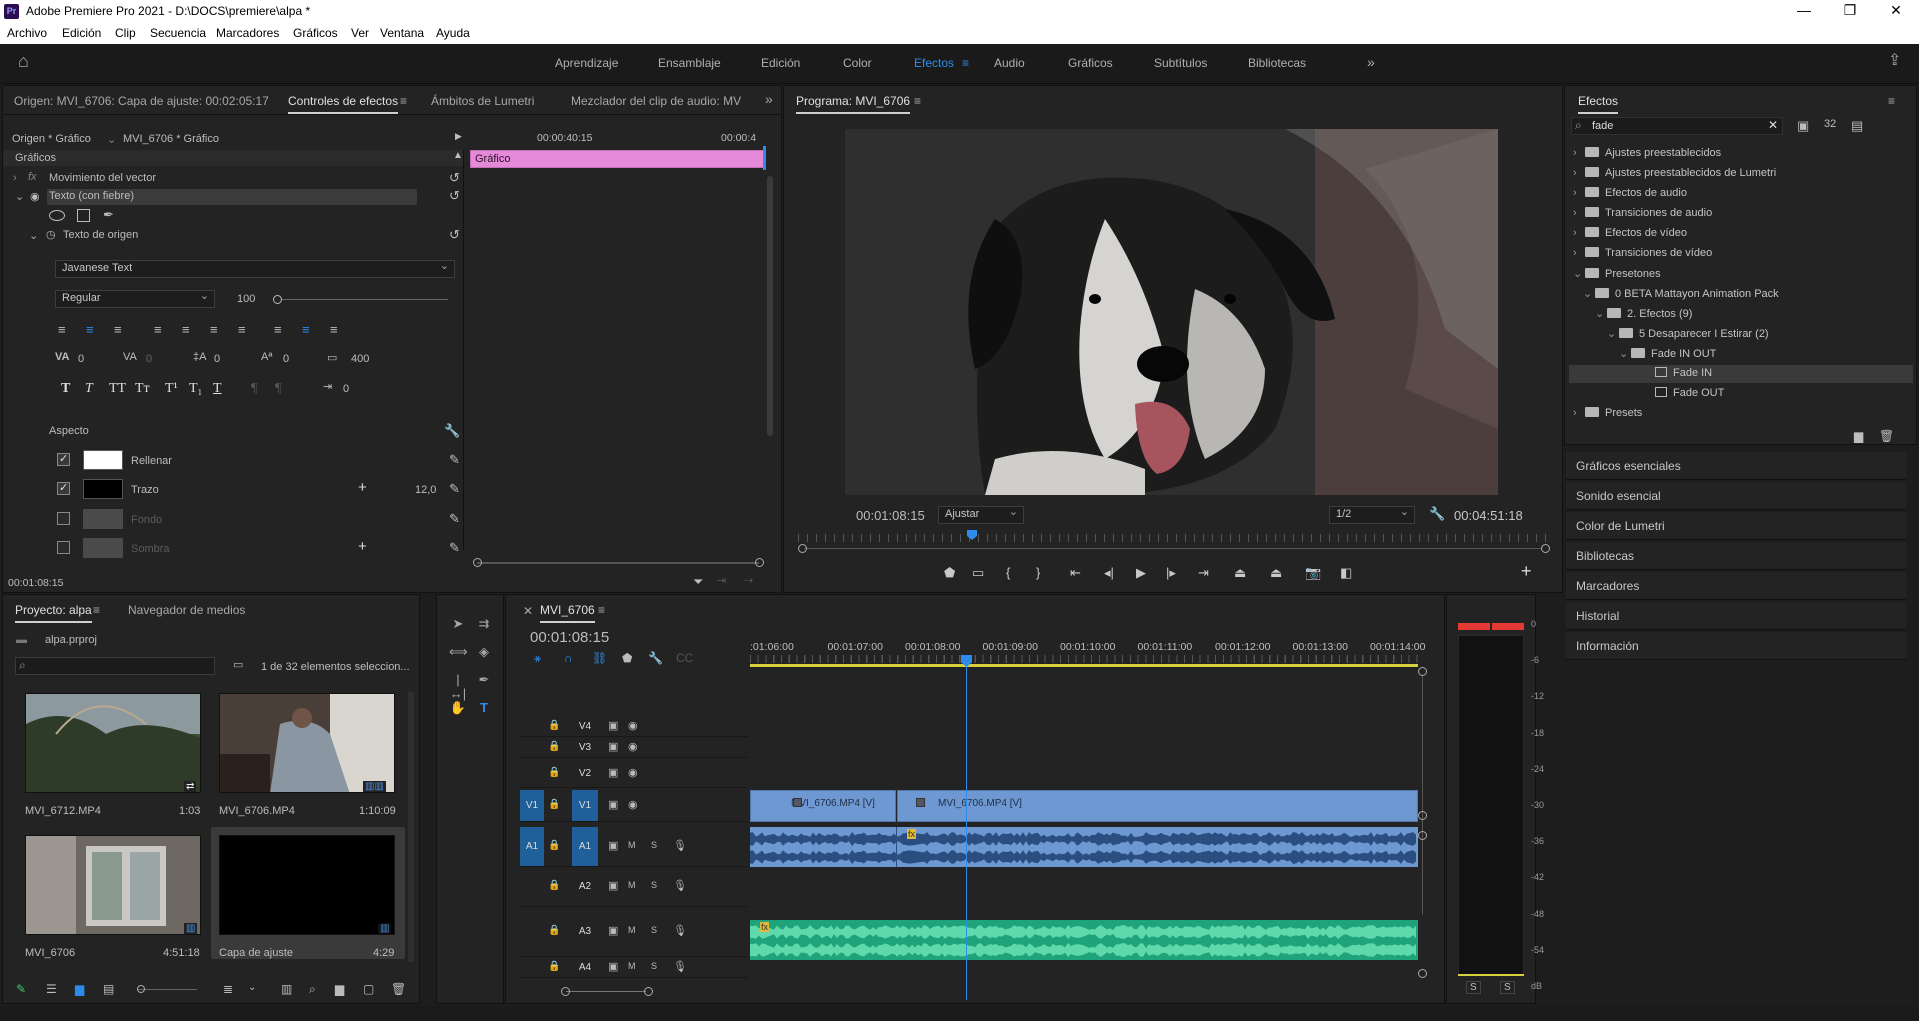  What do you see at coordinates (171, 139) in the screenshot?
I see `sequence-label: MVI_6706 * Gráfico` at bounding box center [171, 139].